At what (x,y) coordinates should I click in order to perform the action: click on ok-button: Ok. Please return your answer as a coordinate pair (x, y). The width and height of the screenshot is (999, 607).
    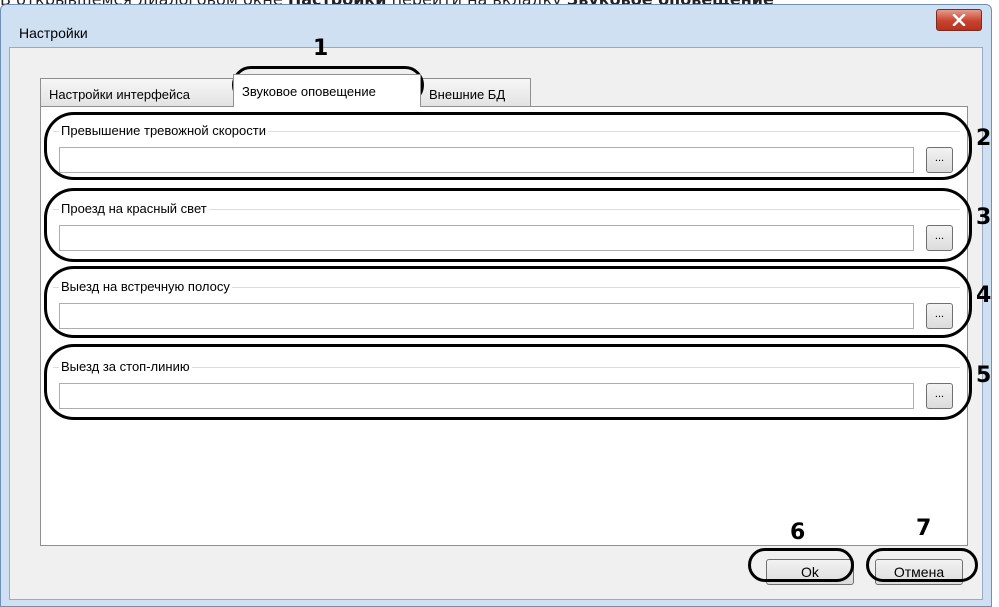
    Looking at the image, I should click on (810, 572).